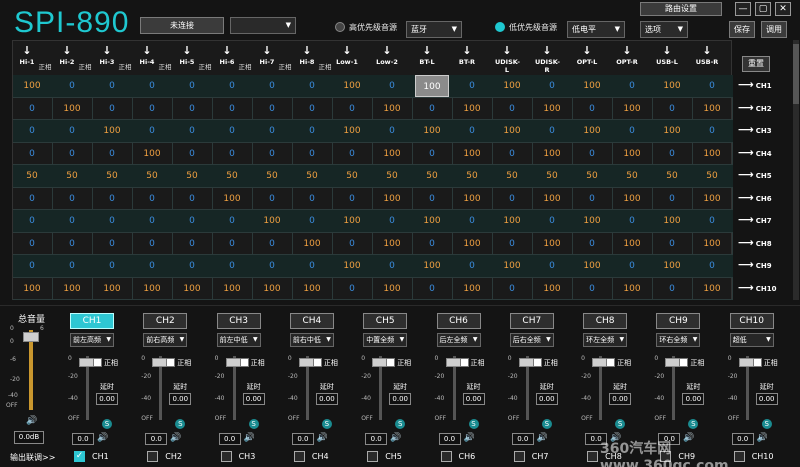 Image resolution: width=800 pixels, height=467 pixels. I want to click on low-priority-select: 低电平 ▼, so click(596, 29).